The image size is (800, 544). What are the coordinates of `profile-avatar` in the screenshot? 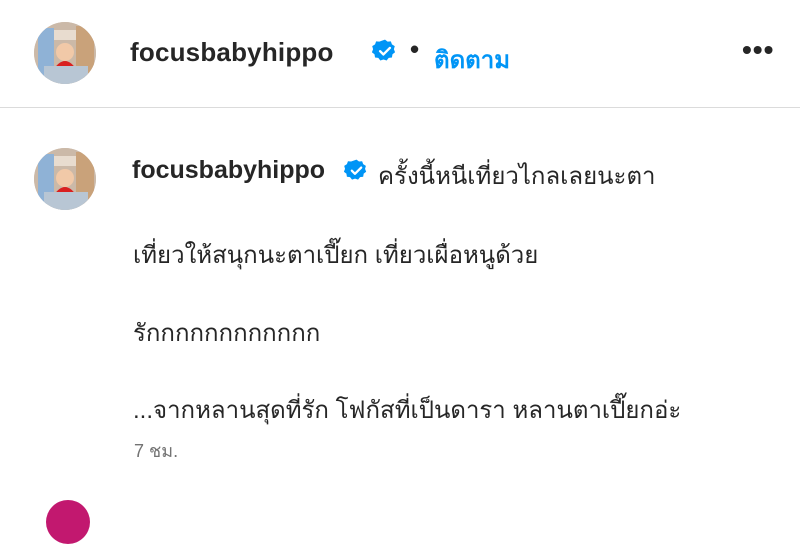 It's located at (65, 53).